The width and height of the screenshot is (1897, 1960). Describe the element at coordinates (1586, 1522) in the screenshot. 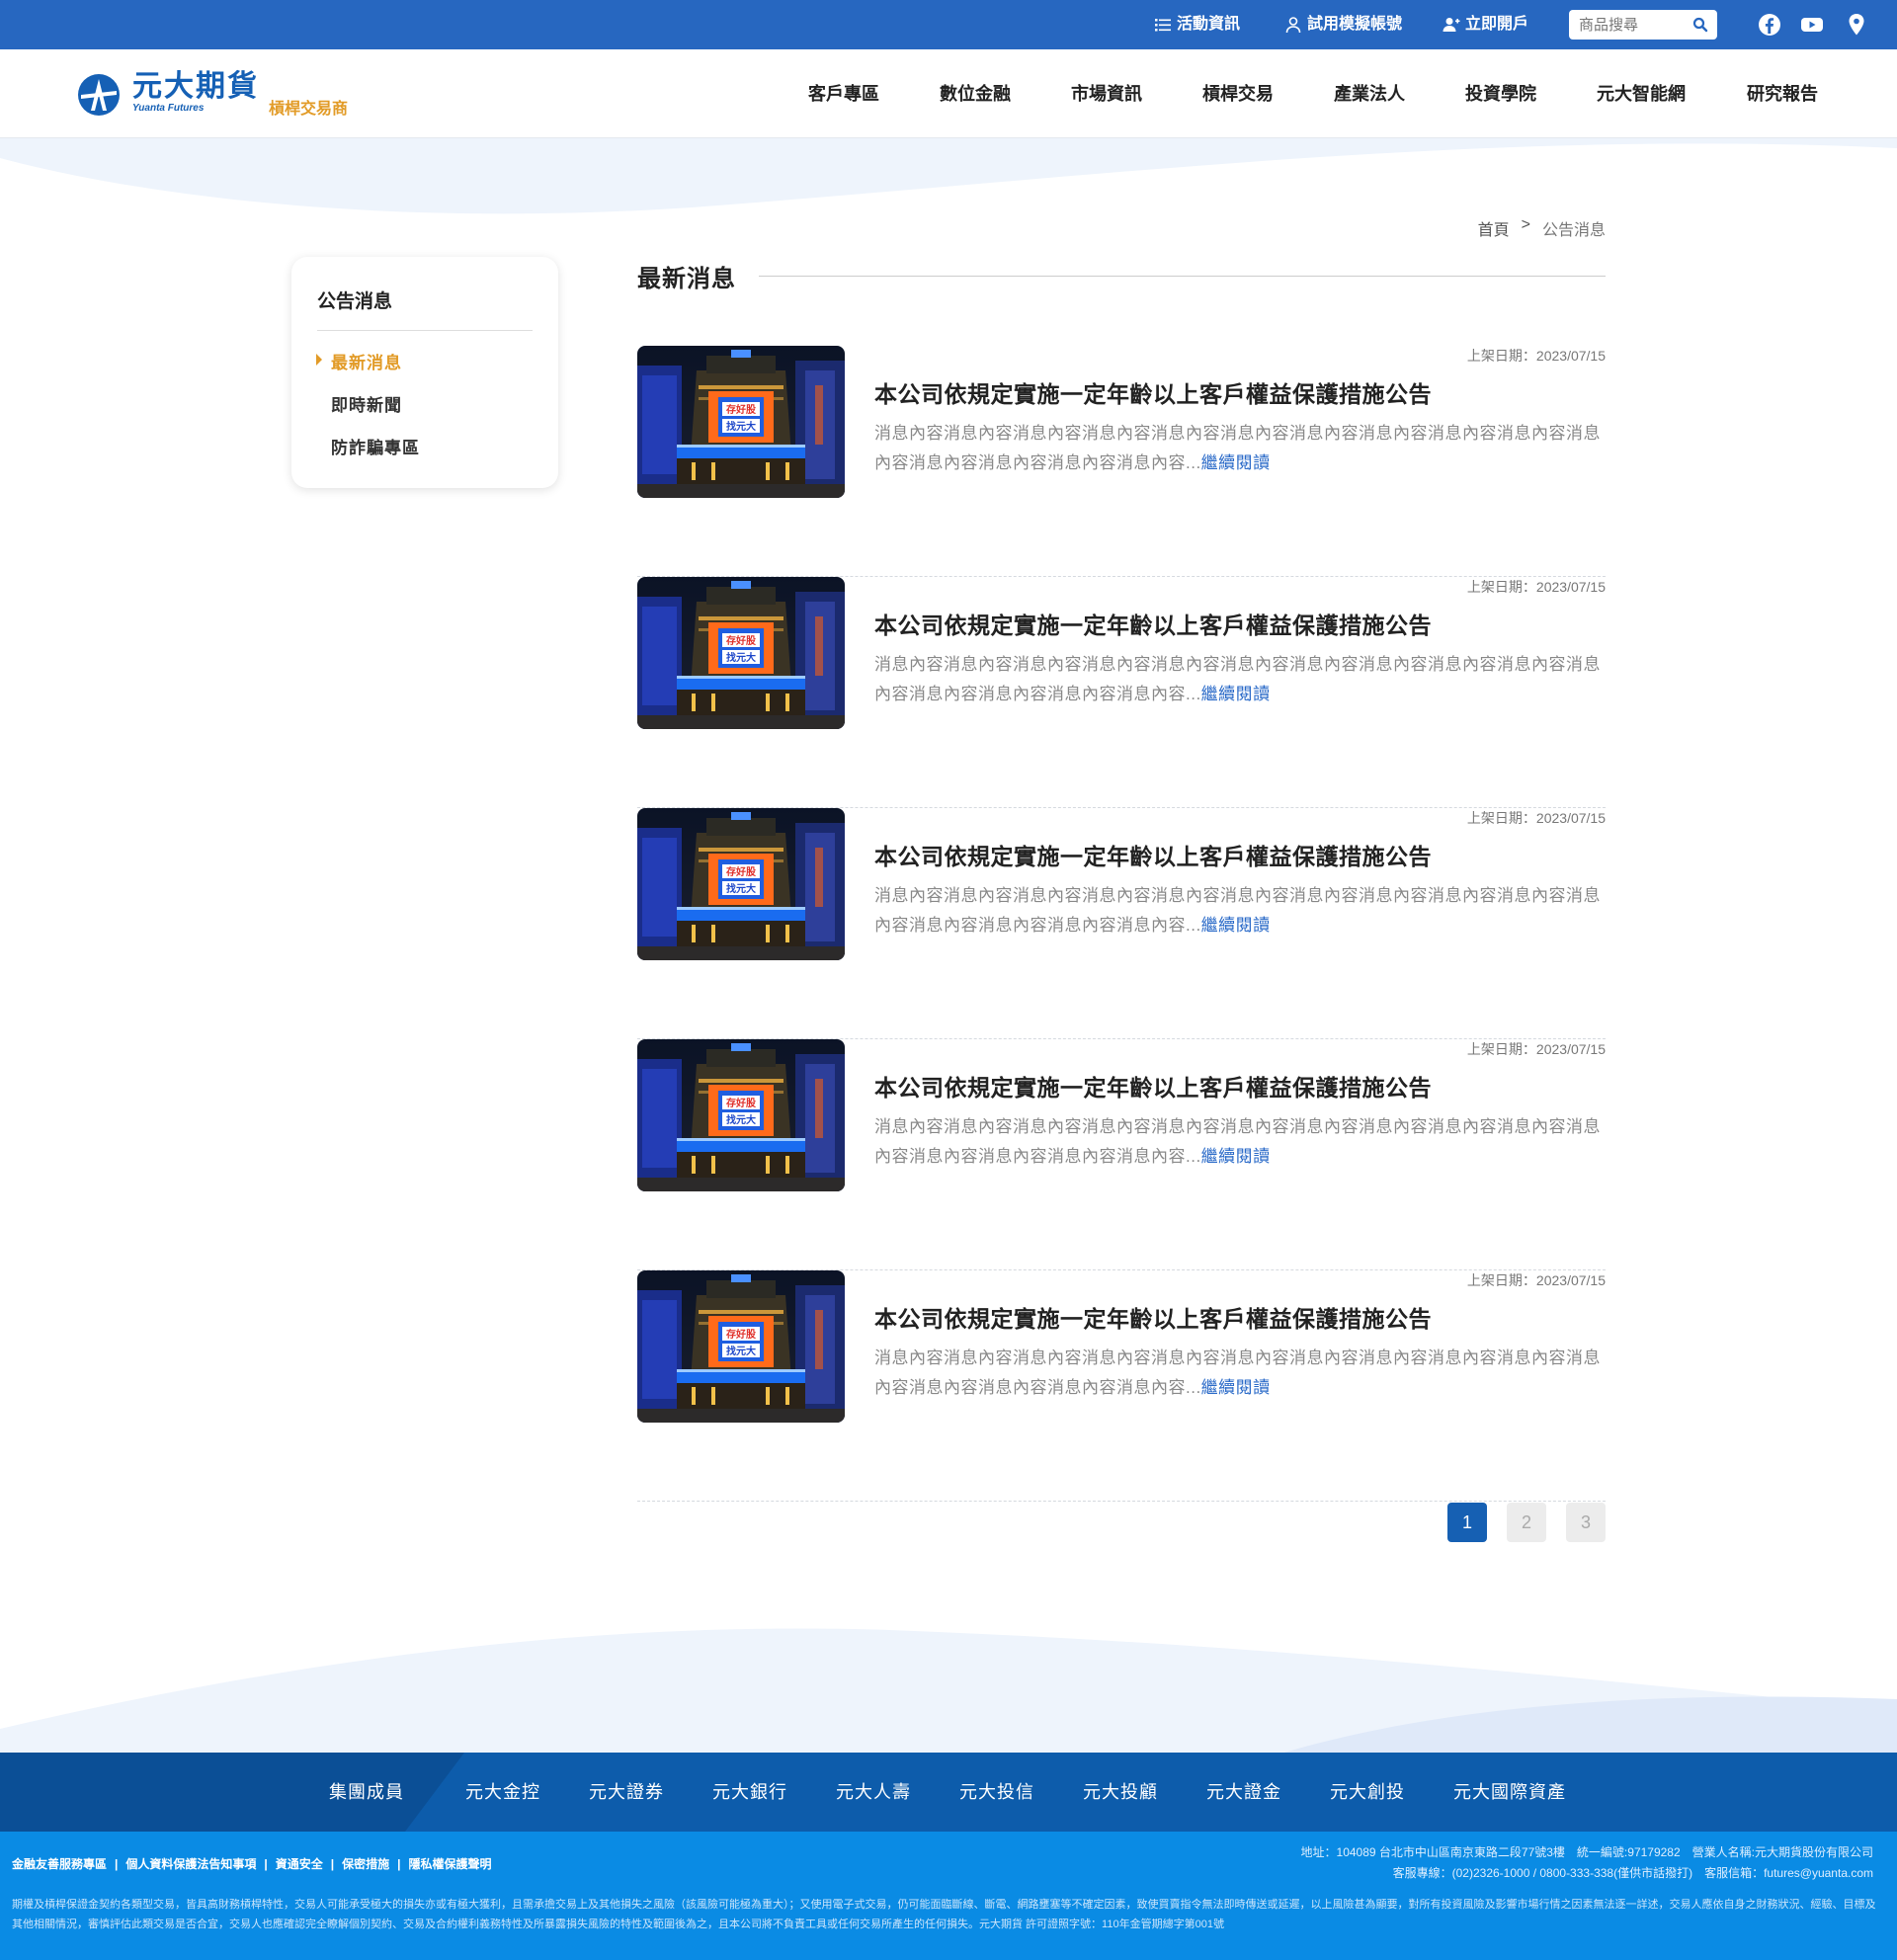

I see `page-3-button: 3` at that location.